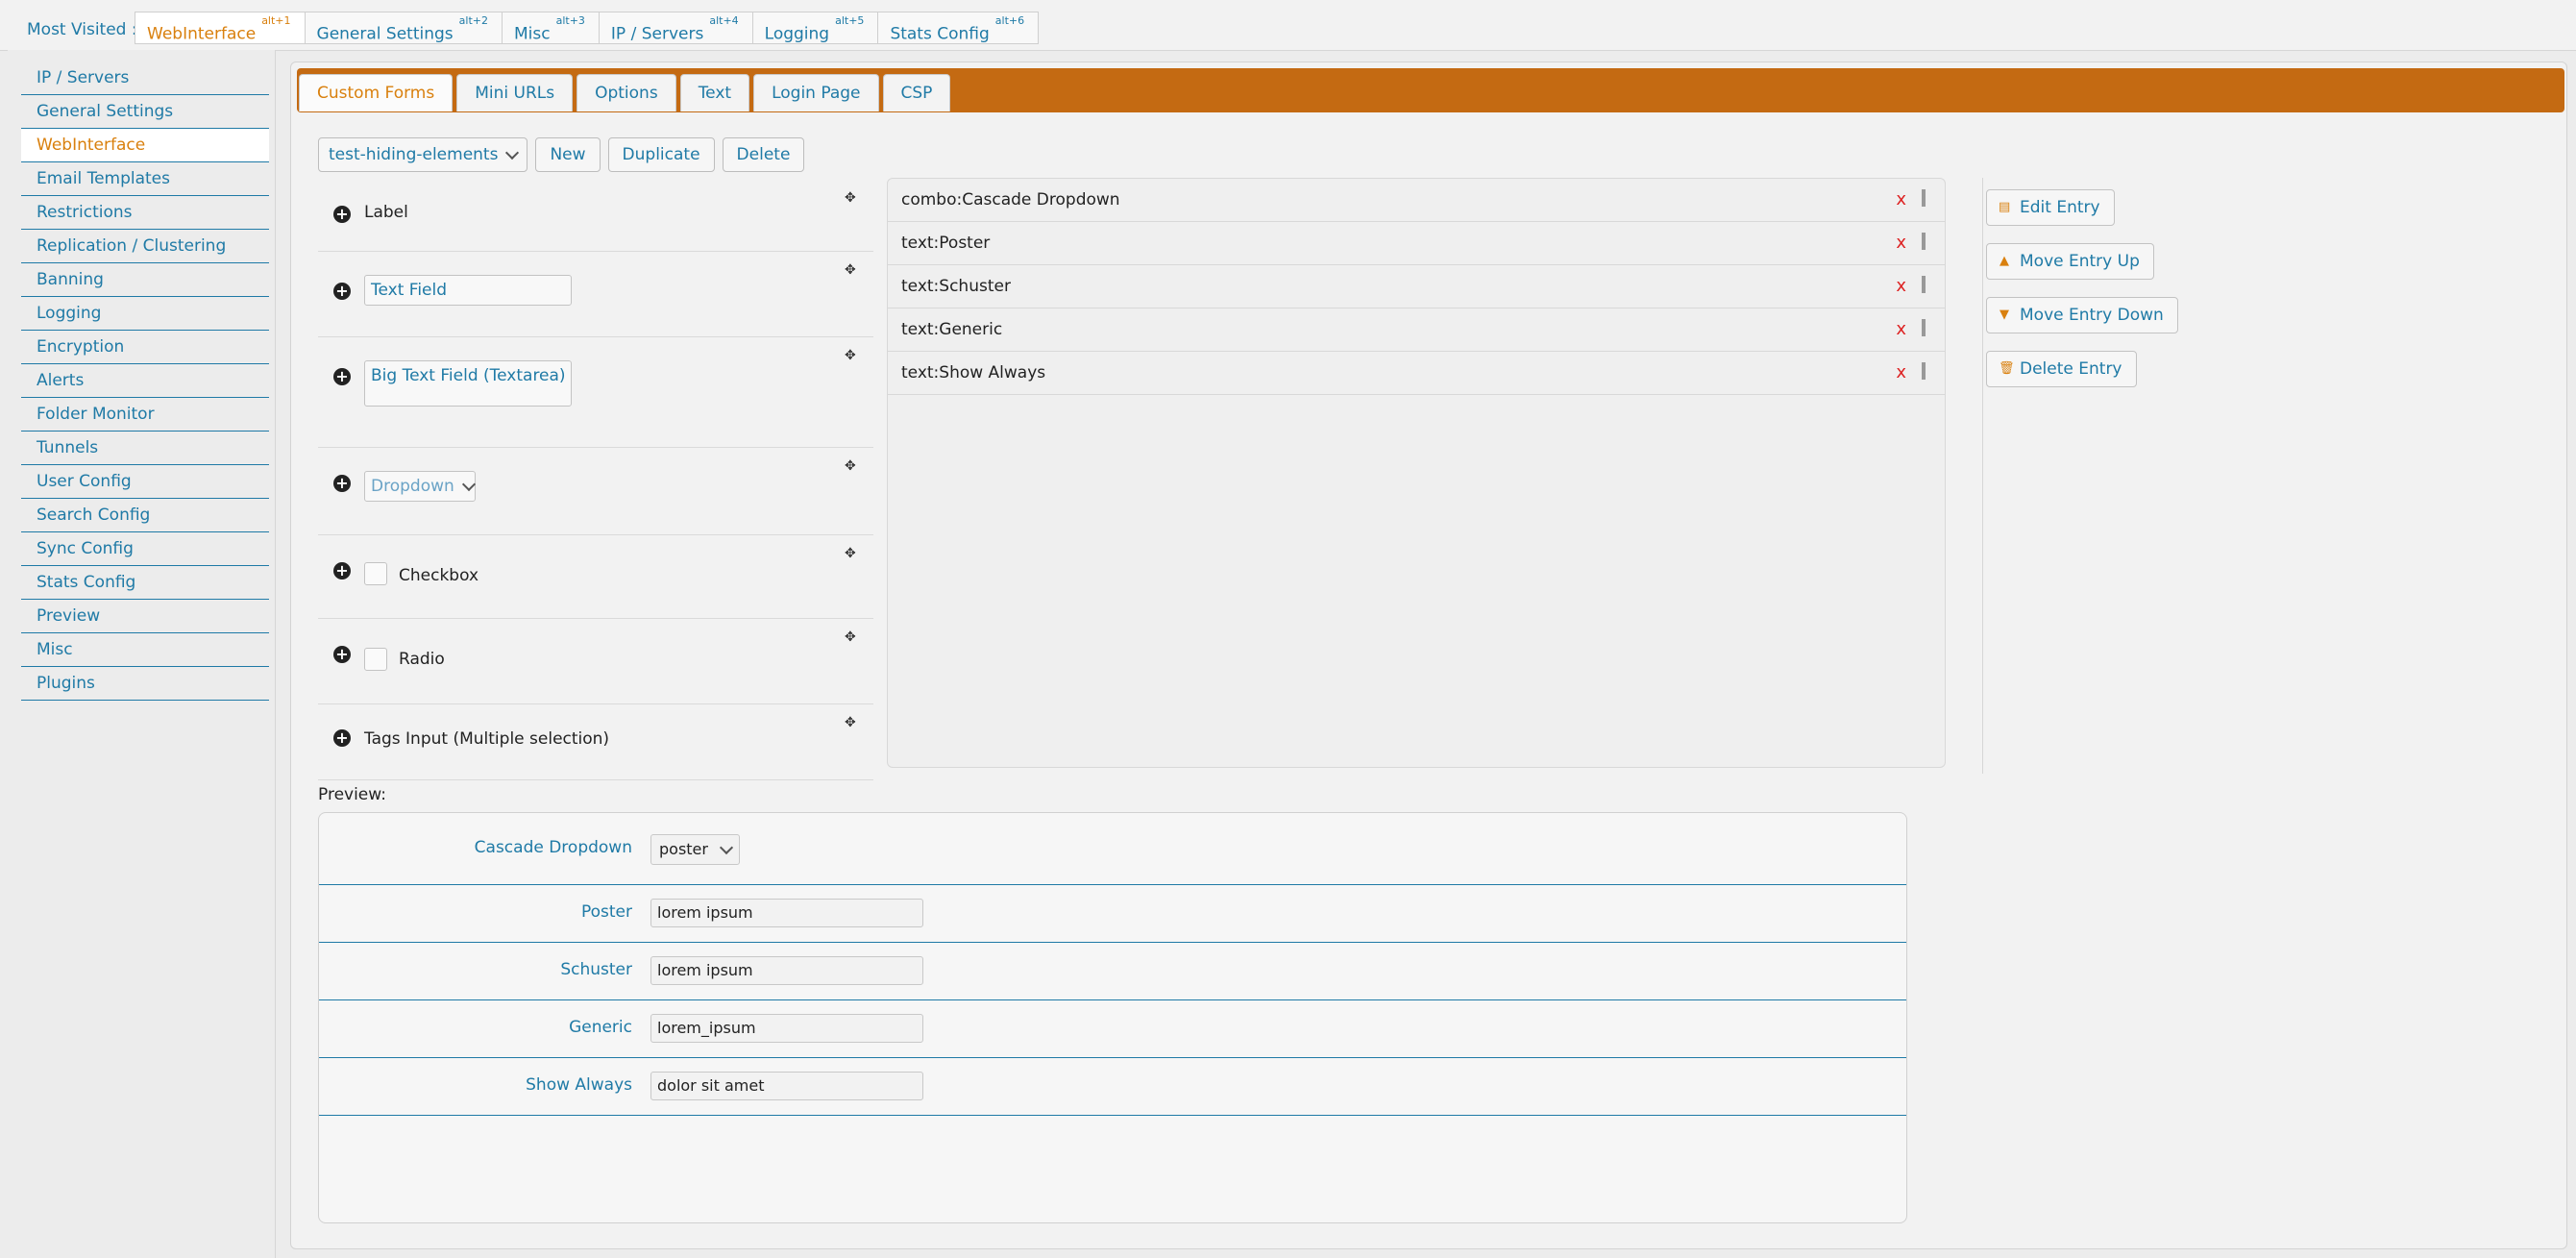 The image size is (2576, 1258). I want to click on entry-item: combo:Cascade Dropdown x, so click(1416, 200).